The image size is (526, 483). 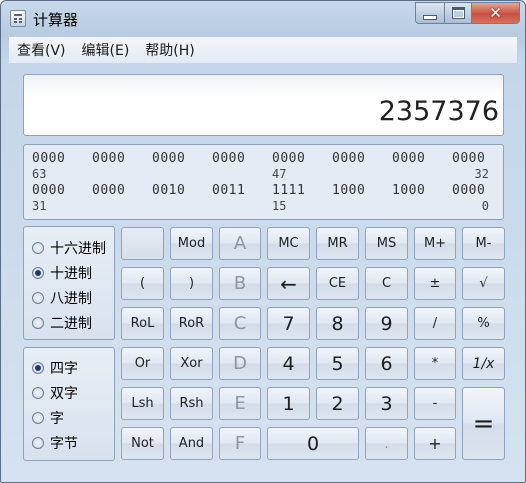 What do you see at coordinates (485, 206) in the screenshot?
I see `bit-position-label: 0` at bounding box center [485, 206].